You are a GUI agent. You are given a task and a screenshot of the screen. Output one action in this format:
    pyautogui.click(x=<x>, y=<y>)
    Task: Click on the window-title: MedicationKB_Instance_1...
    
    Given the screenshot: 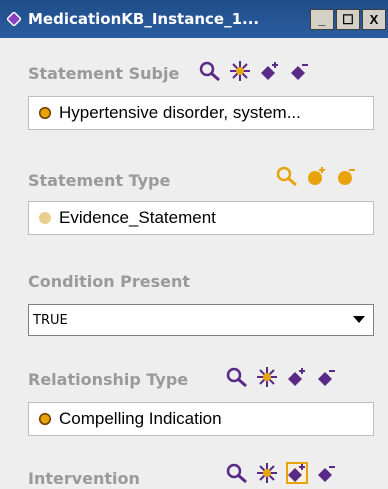 What is the action you would take?
    pyautogui.click(x=144, y=19)
    